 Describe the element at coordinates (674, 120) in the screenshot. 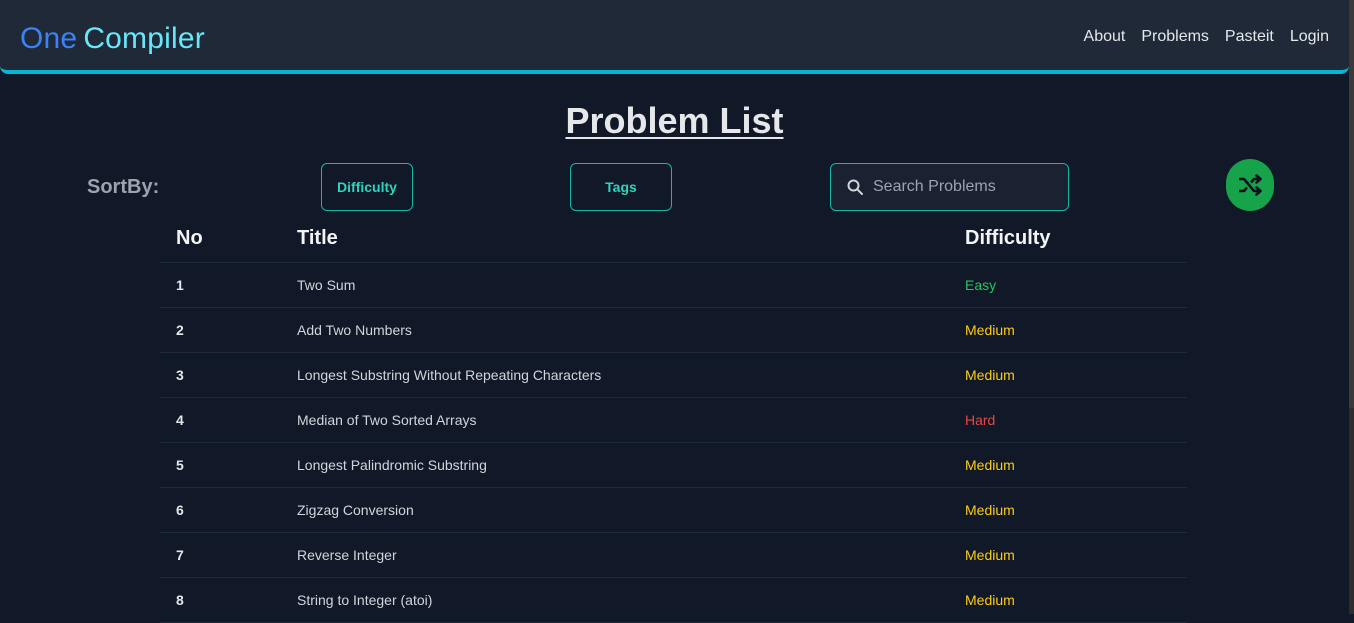

I see `page-title: Problem List` at that location.